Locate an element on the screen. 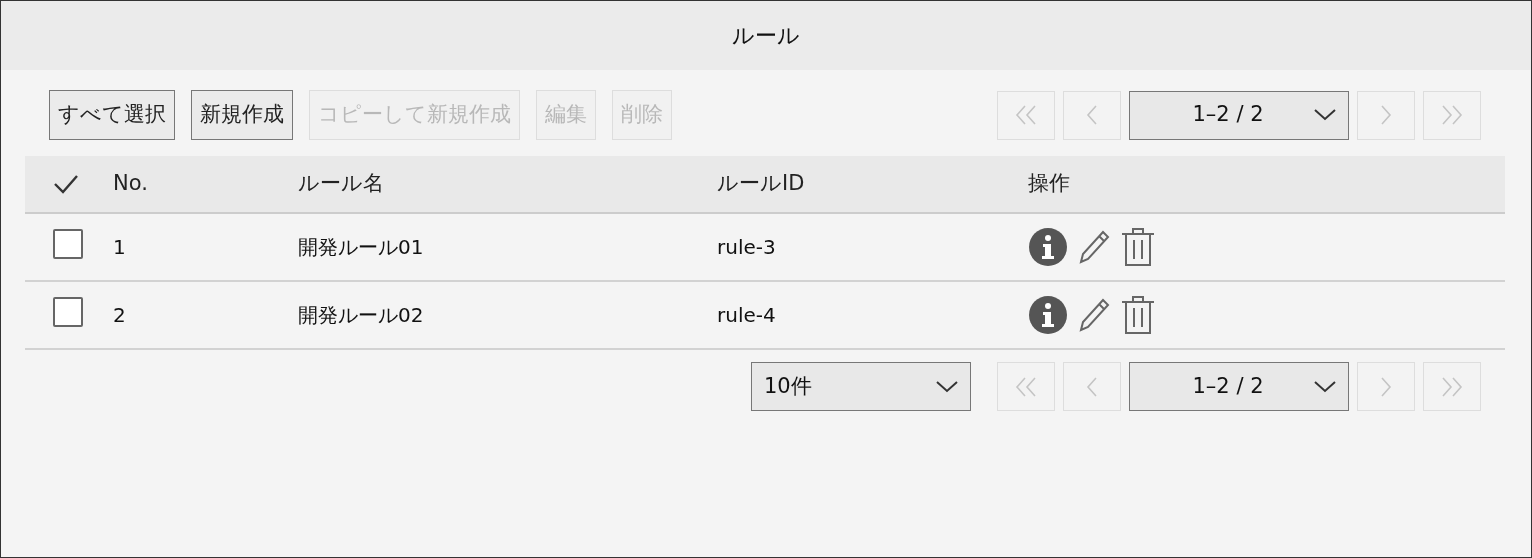 The height and width of the screenshot is (558, 1532). next-page-icon is located at coordinates (1386, 115).